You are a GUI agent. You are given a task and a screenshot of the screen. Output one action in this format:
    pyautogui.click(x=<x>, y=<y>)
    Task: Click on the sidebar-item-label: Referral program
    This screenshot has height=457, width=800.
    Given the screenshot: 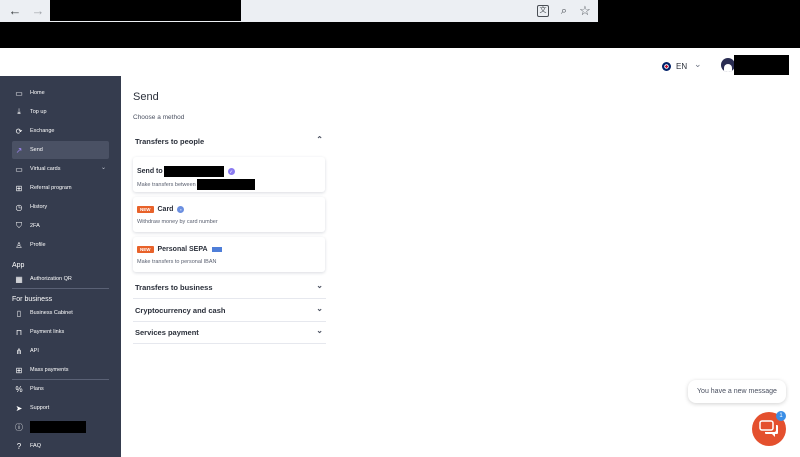 What is the action you would take?
    pyautogui.click(x=51, y=188)
    